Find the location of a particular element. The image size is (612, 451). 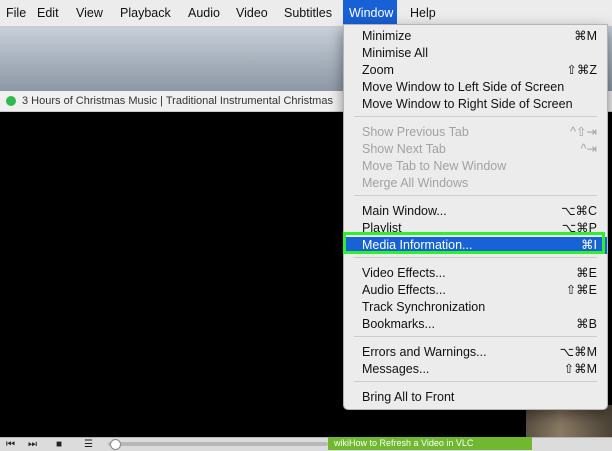

menu-item-errors-and-warnings: Errors and Warnings... ⌥⌘M is located at coordinates (475, 352).